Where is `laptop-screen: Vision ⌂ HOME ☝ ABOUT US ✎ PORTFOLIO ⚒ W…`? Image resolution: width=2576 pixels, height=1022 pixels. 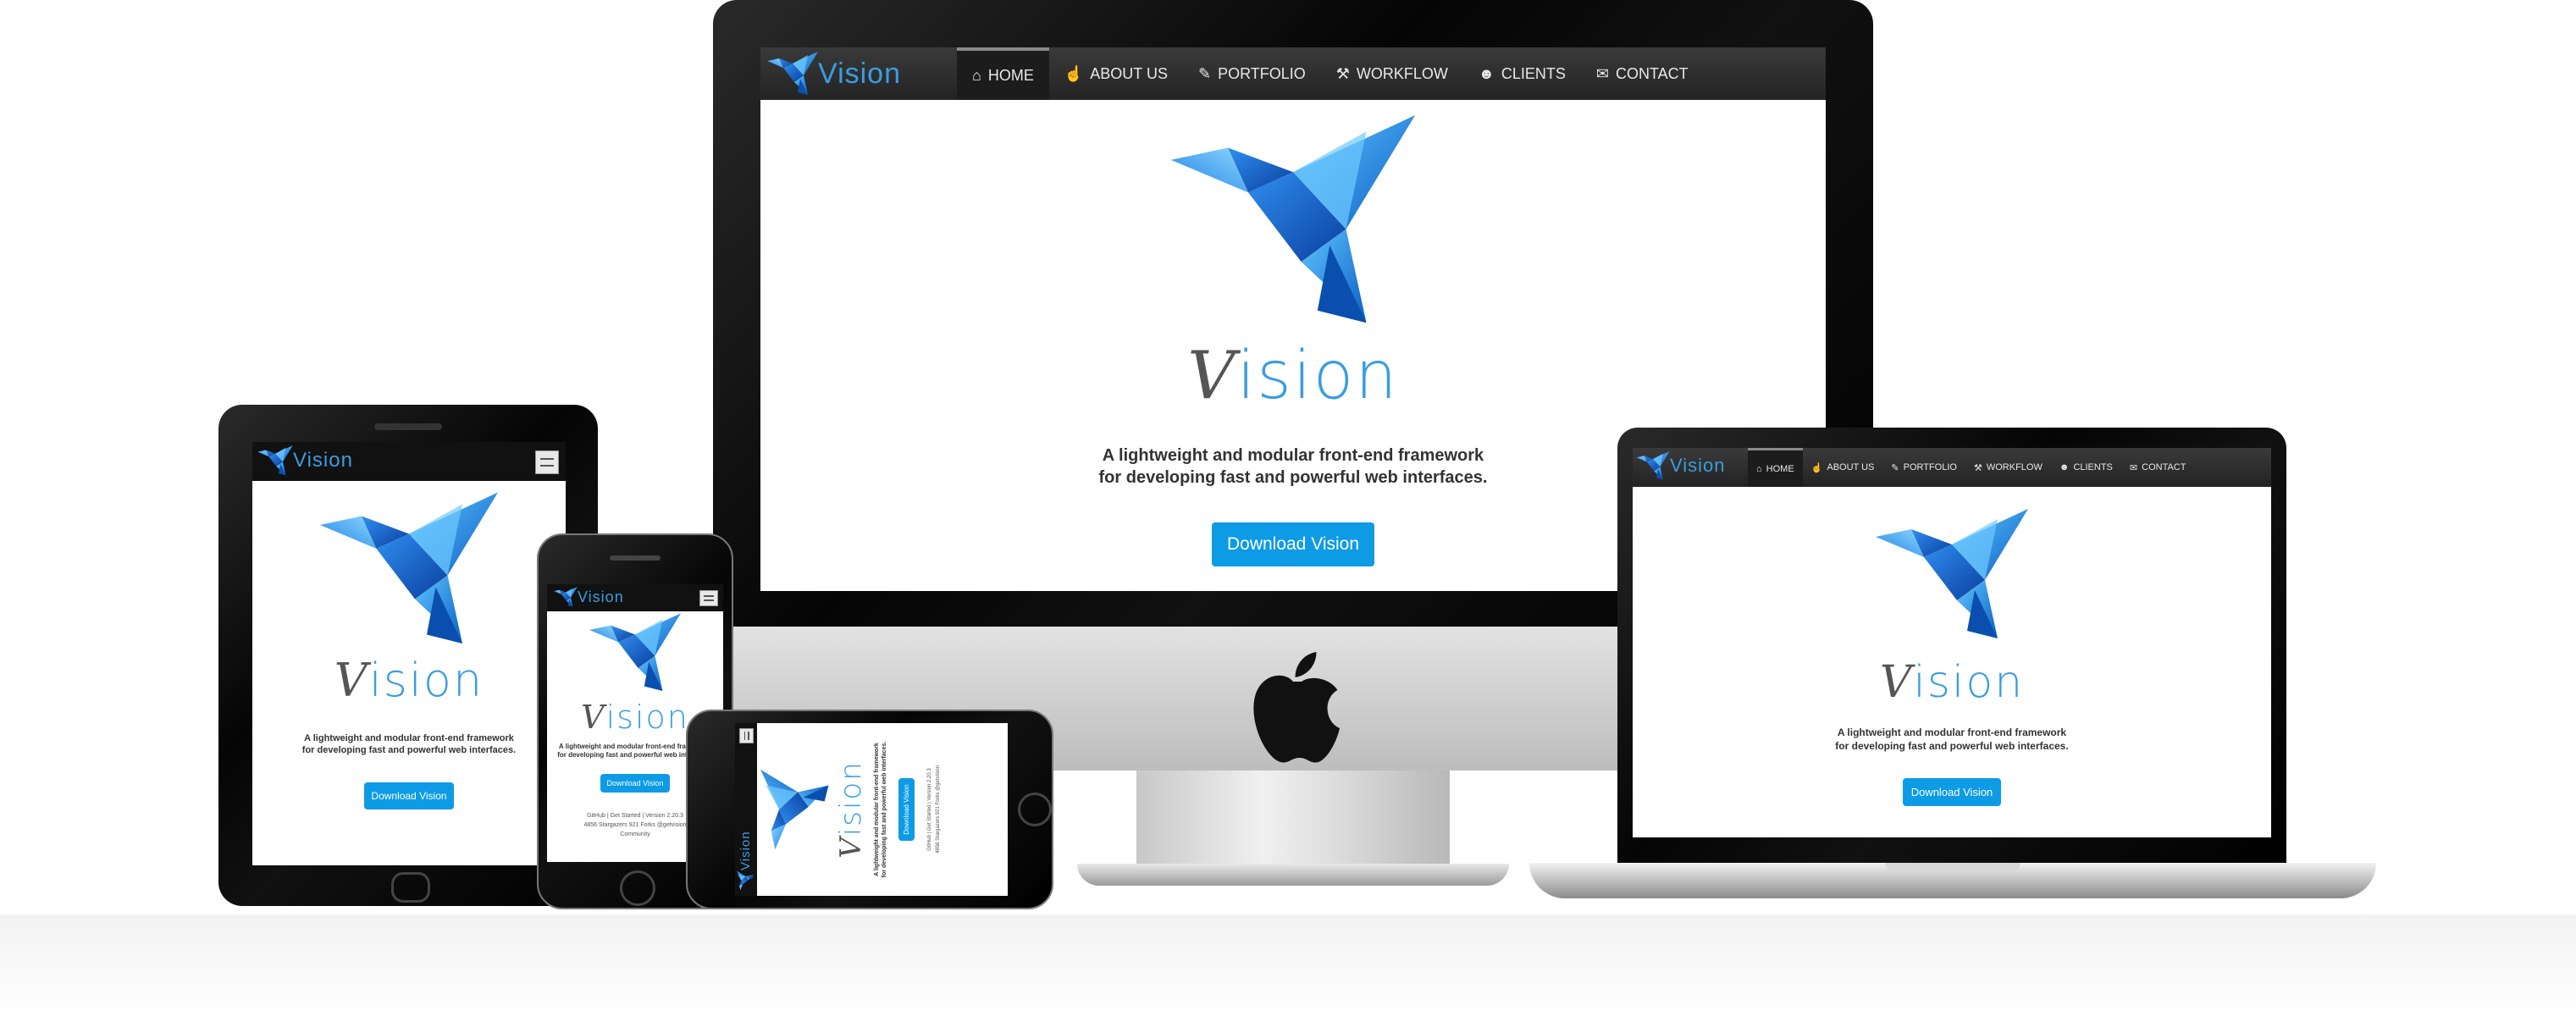
laptop-screen: Vision ⌂ HOME ☝ ABOUT US ✎ PORTFOLIO ⚒ W… is located at coordinates (1952, 642).